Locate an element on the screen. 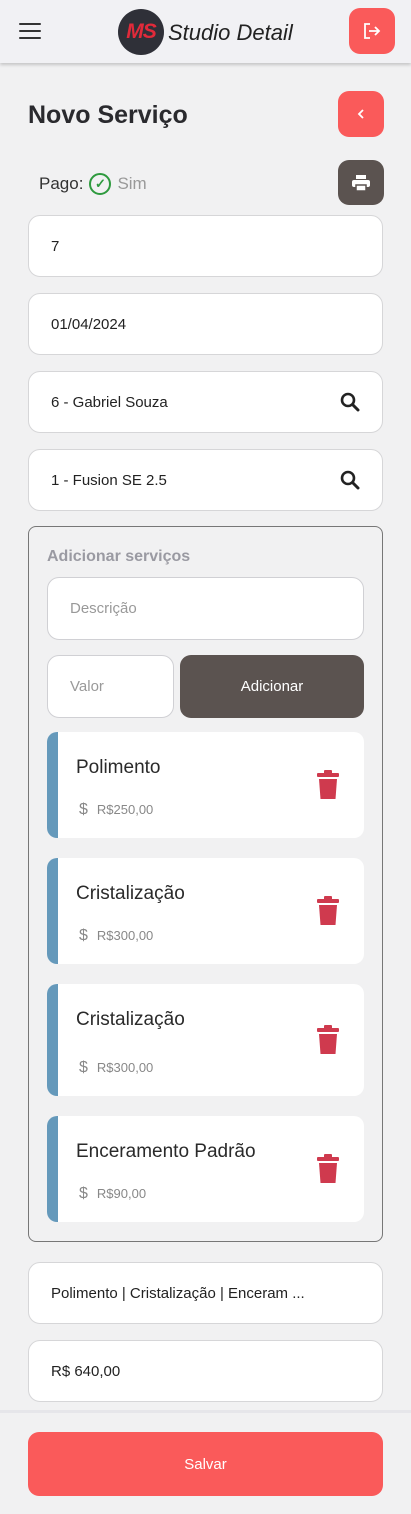 This screenshot has height=1514, width=411. service-name: Polimento is located at coordinates (118, 767).